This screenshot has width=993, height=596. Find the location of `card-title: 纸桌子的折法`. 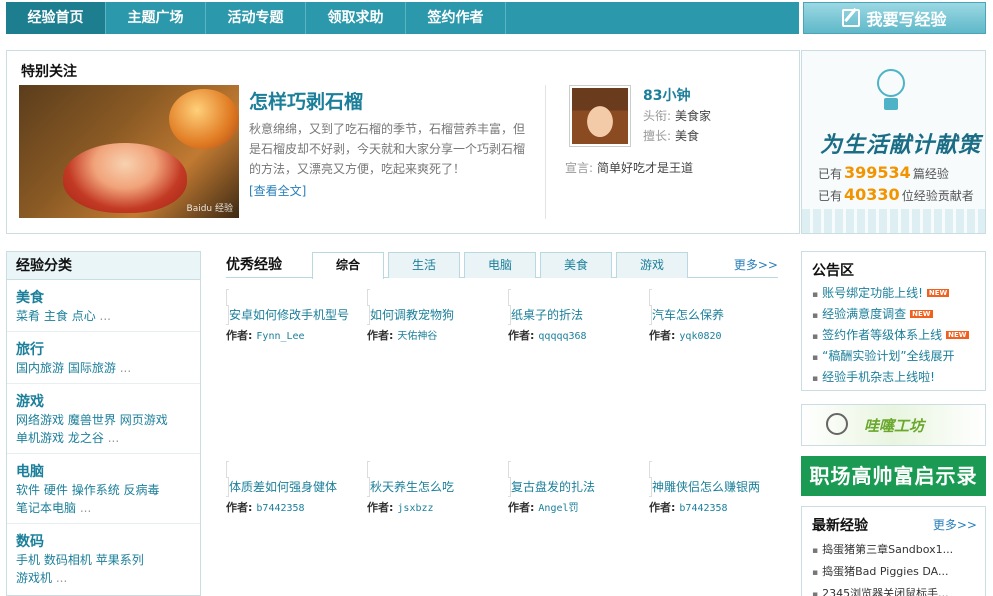

card-title: 纸桌子的折法 is located at coordinates (547, 315).